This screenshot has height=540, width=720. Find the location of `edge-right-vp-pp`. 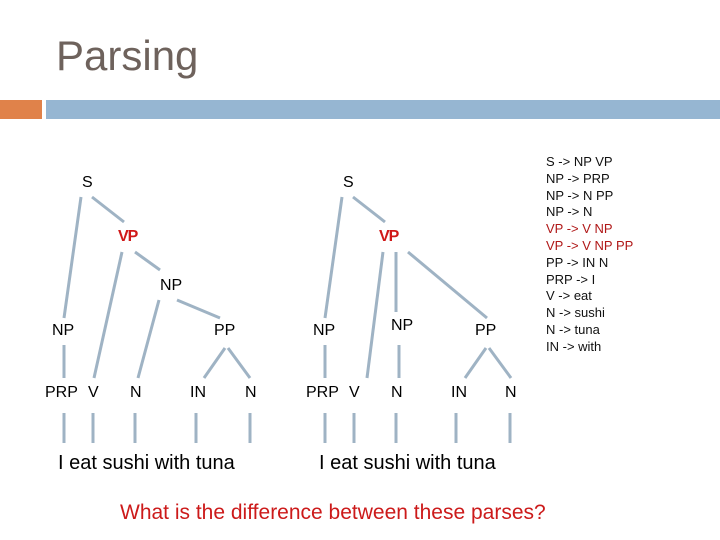

edge-right-vp-pp is located at coordinates (447, 285).